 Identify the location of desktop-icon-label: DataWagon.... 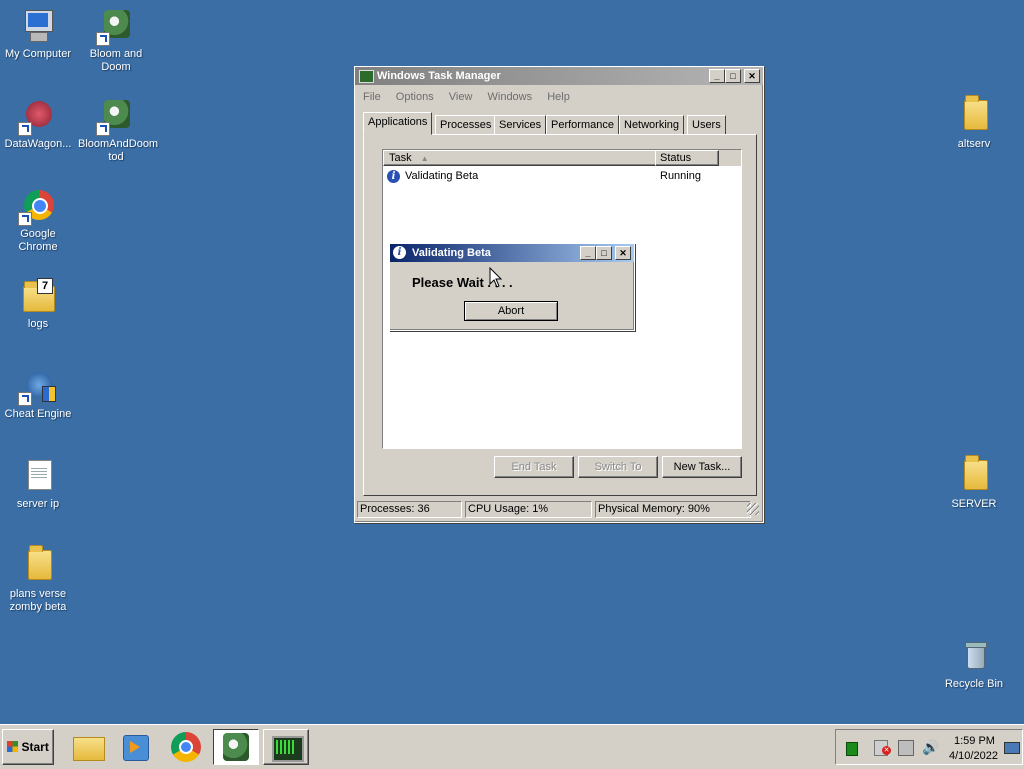
(38, 144).